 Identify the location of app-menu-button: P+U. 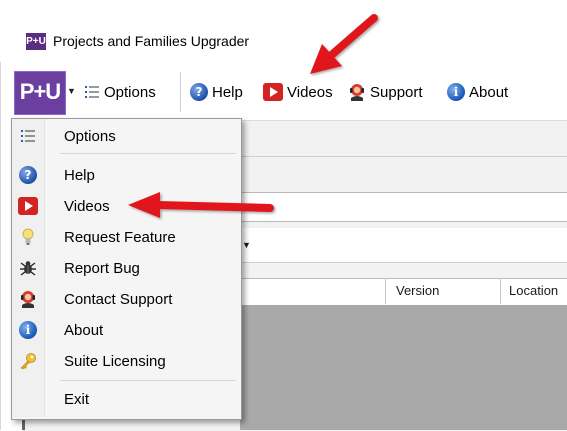
(40, 93).